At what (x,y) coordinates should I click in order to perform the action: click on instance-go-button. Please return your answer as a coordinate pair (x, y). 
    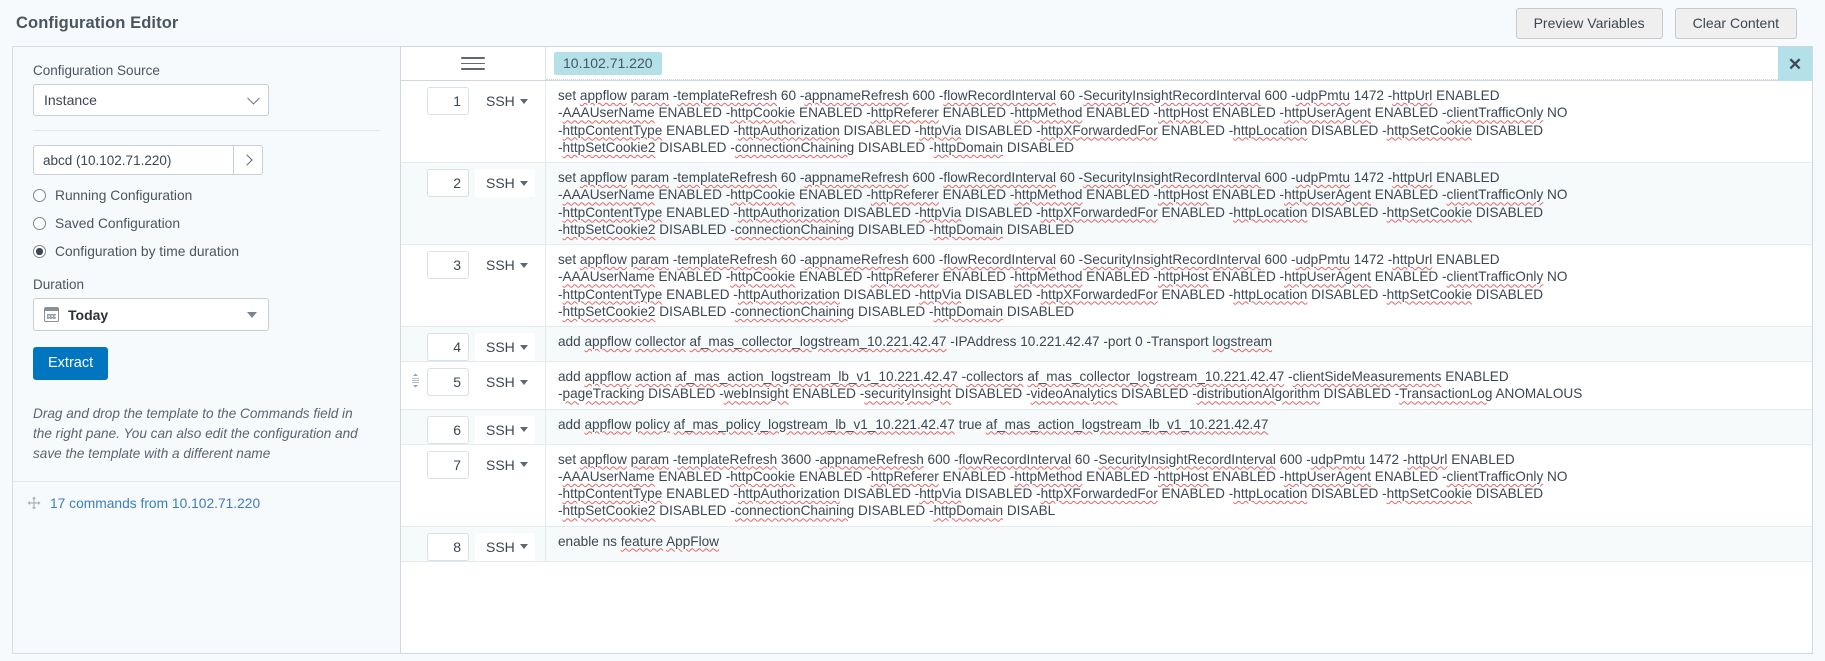
    Looking at the image, I should click on (248, 160).